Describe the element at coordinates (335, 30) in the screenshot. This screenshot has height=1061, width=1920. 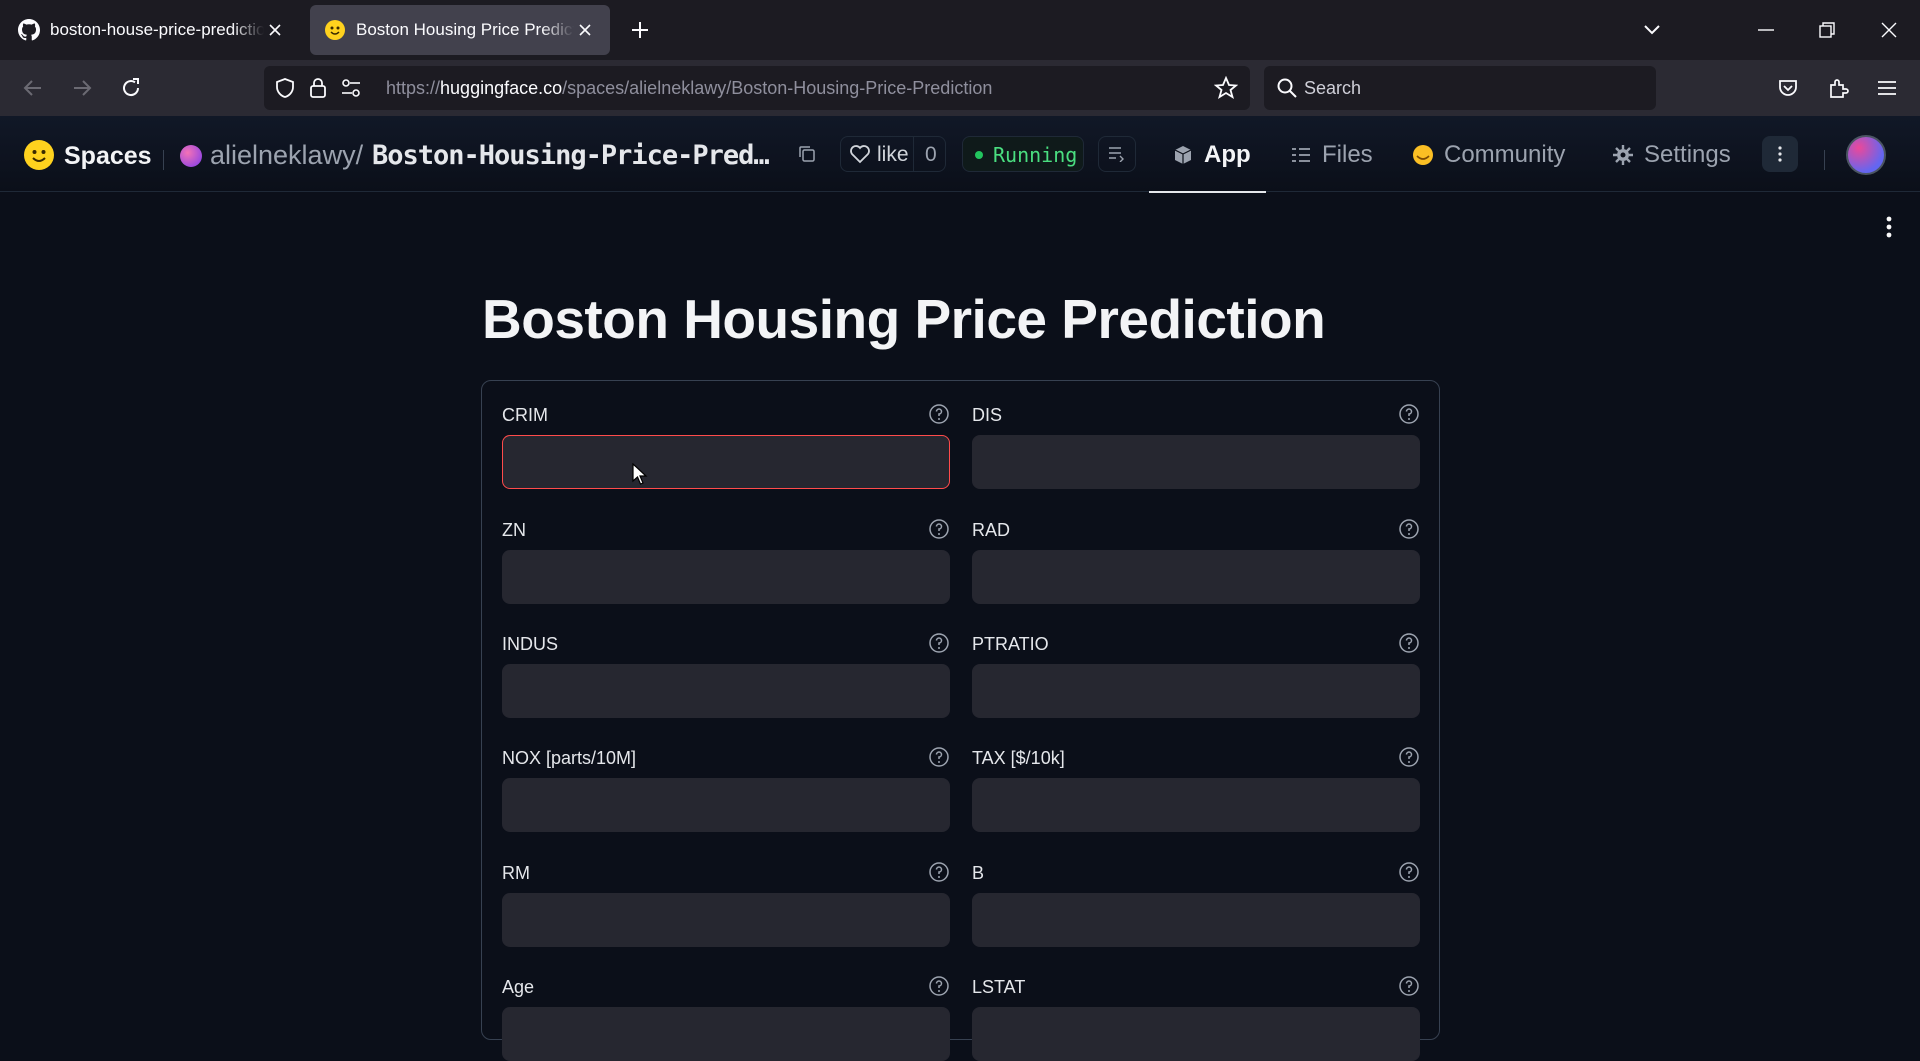
I see `huggingface-icon` at that location.